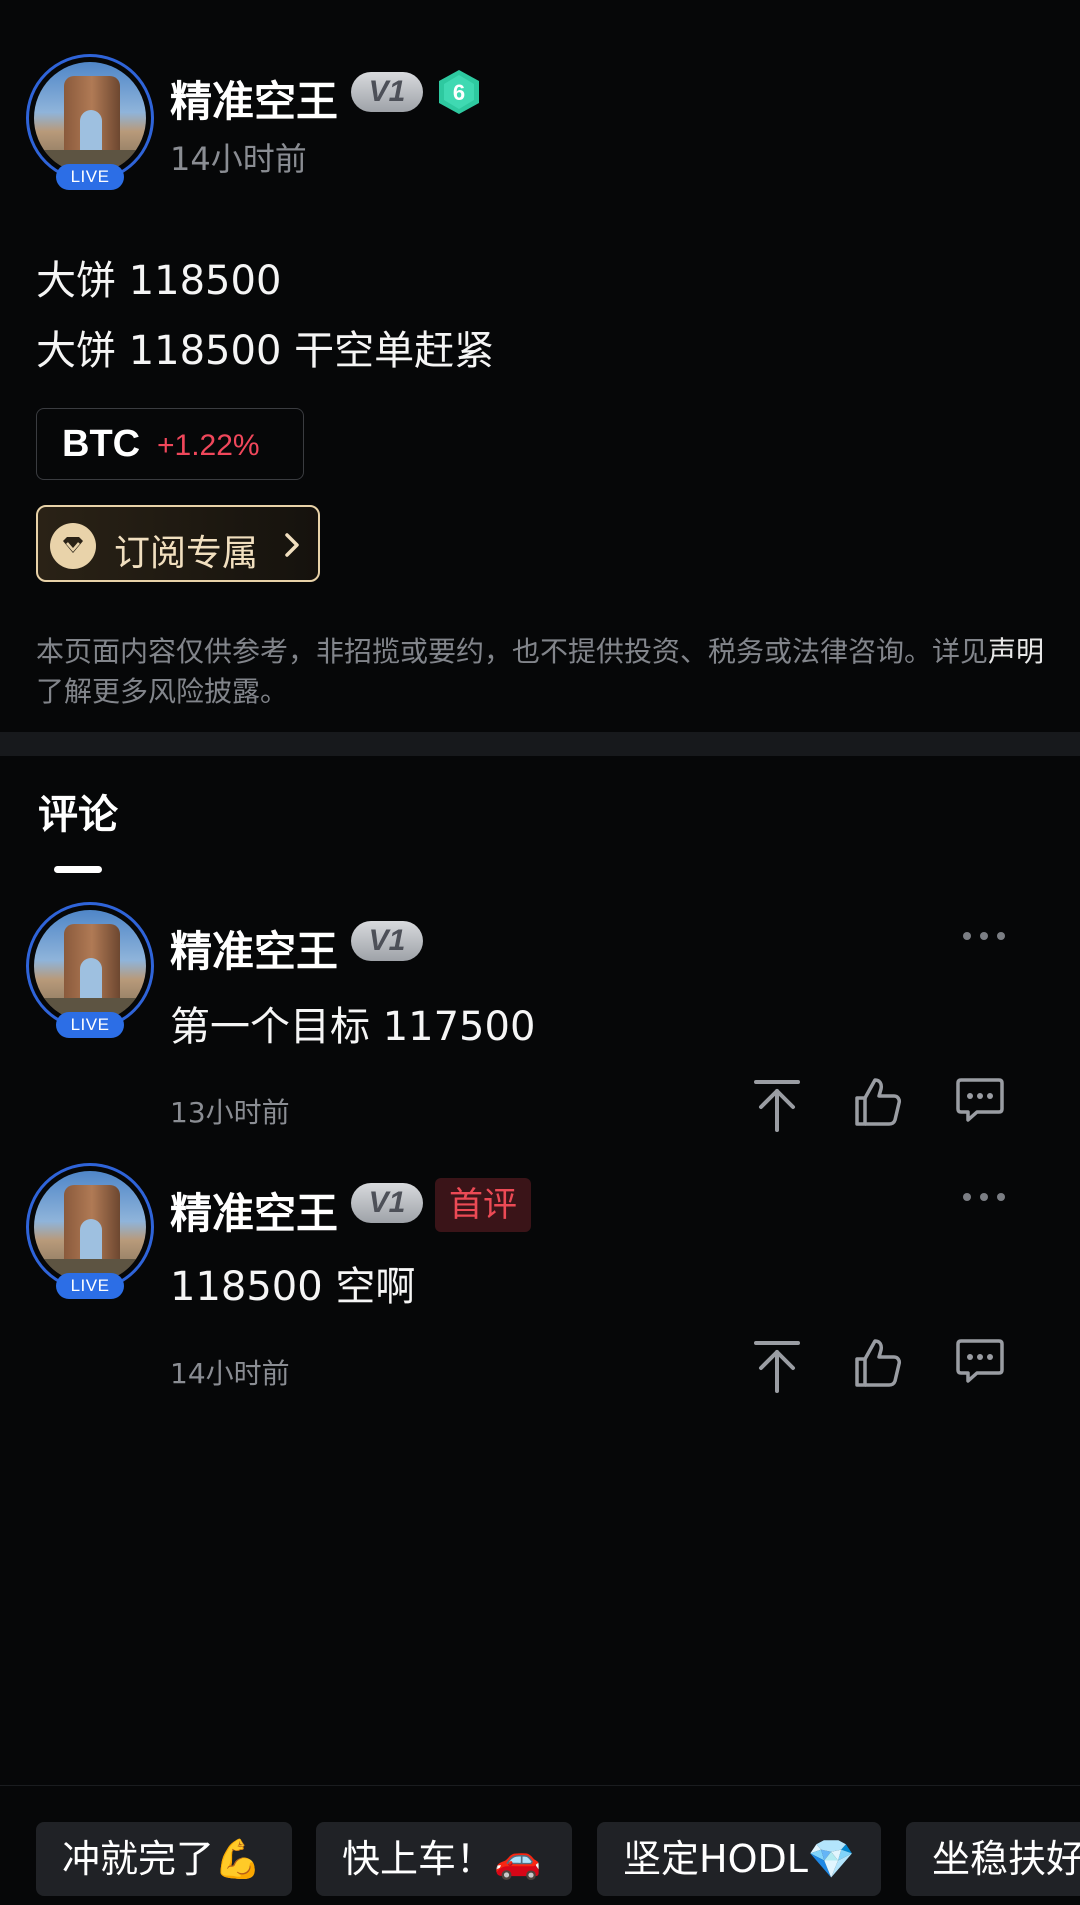 Image resolution: width=1080 pixels, height=1905 pixels. What do you see at coordinates (238, 159) in the screenshot?
I see `post-time: 14小时前` at bounding box center [238, 159].